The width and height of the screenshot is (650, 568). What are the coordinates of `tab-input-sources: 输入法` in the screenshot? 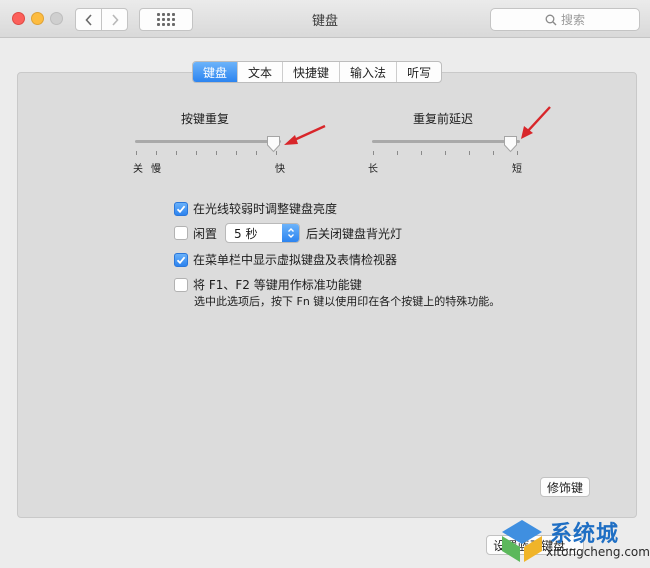 It's located at (367, 72).